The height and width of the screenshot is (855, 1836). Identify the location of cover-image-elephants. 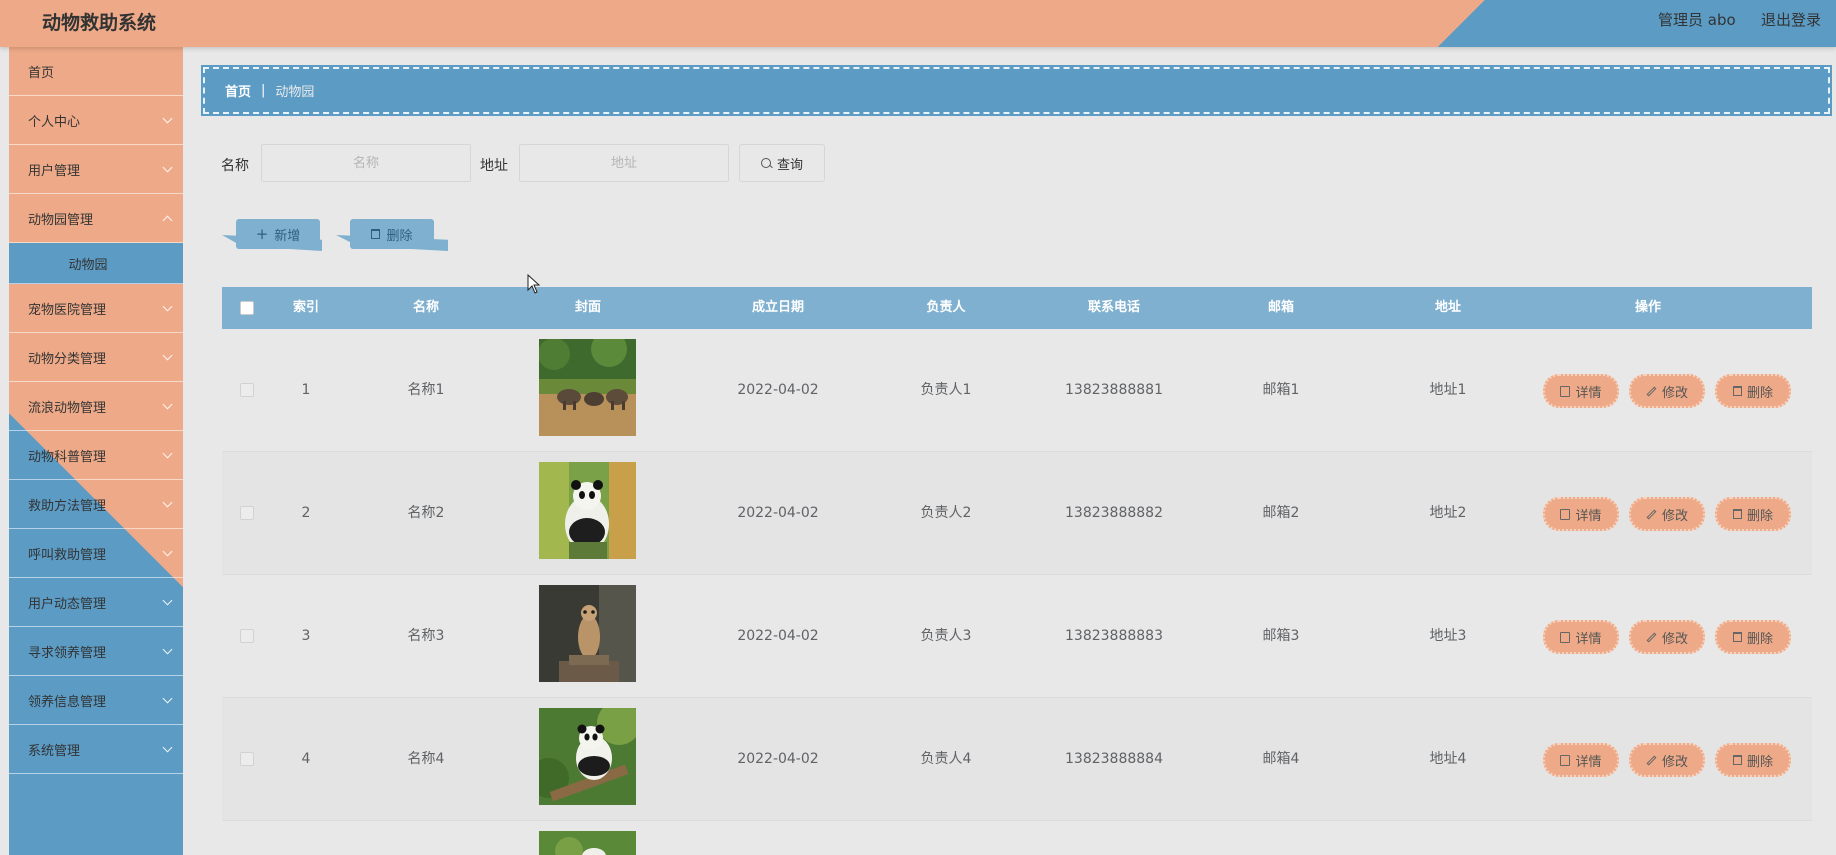
(587, 387).